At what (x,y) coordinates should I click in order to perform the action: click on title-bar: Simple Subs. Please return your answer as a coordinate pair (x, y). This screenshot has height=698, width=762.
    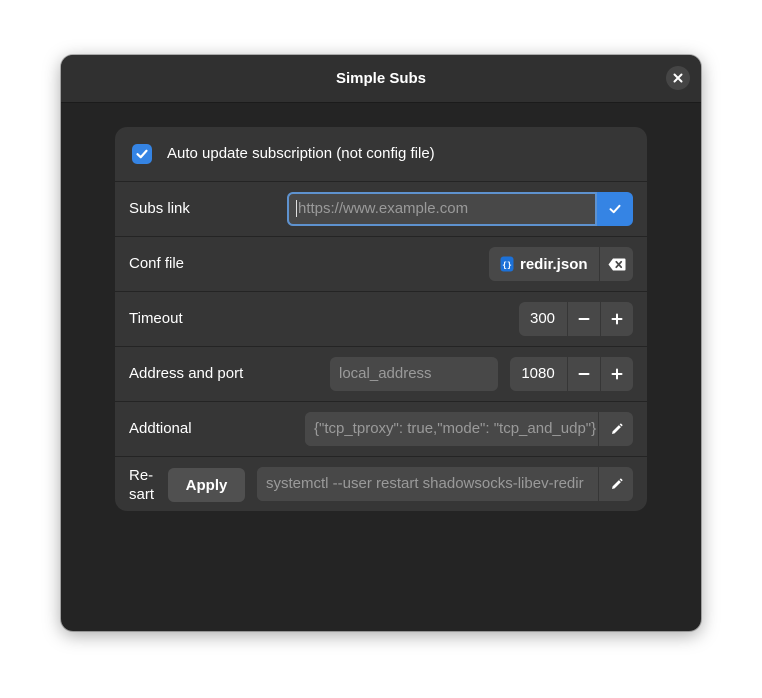
    Looking at the image, I should click on (381, 79).